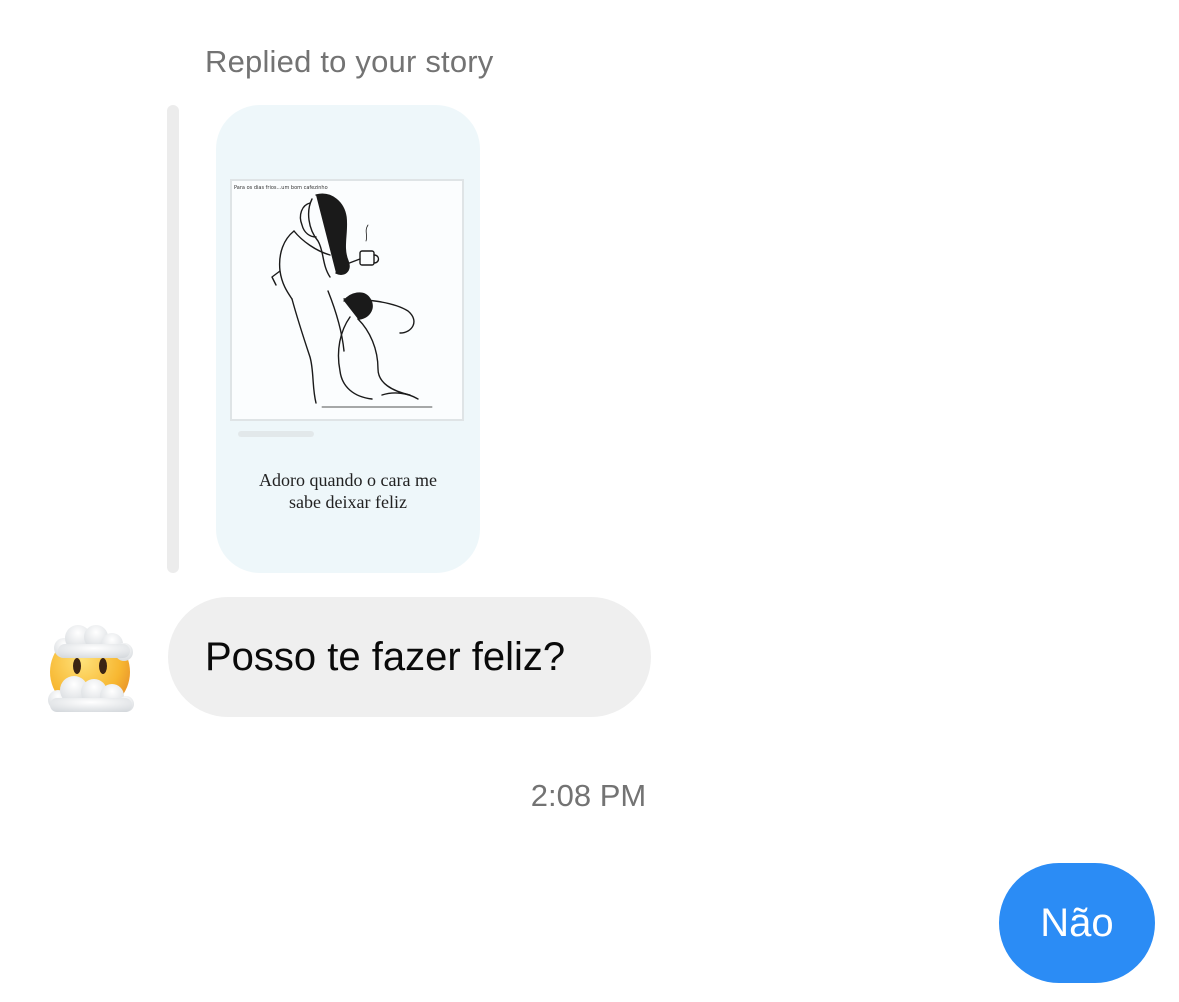 This screenshot has height=1002, width=1179. What do you see at coordinates (348, 502) in the screenshot?
I see `story-caption-line: sabe deixar feliz` at bounding box center [348, 502].